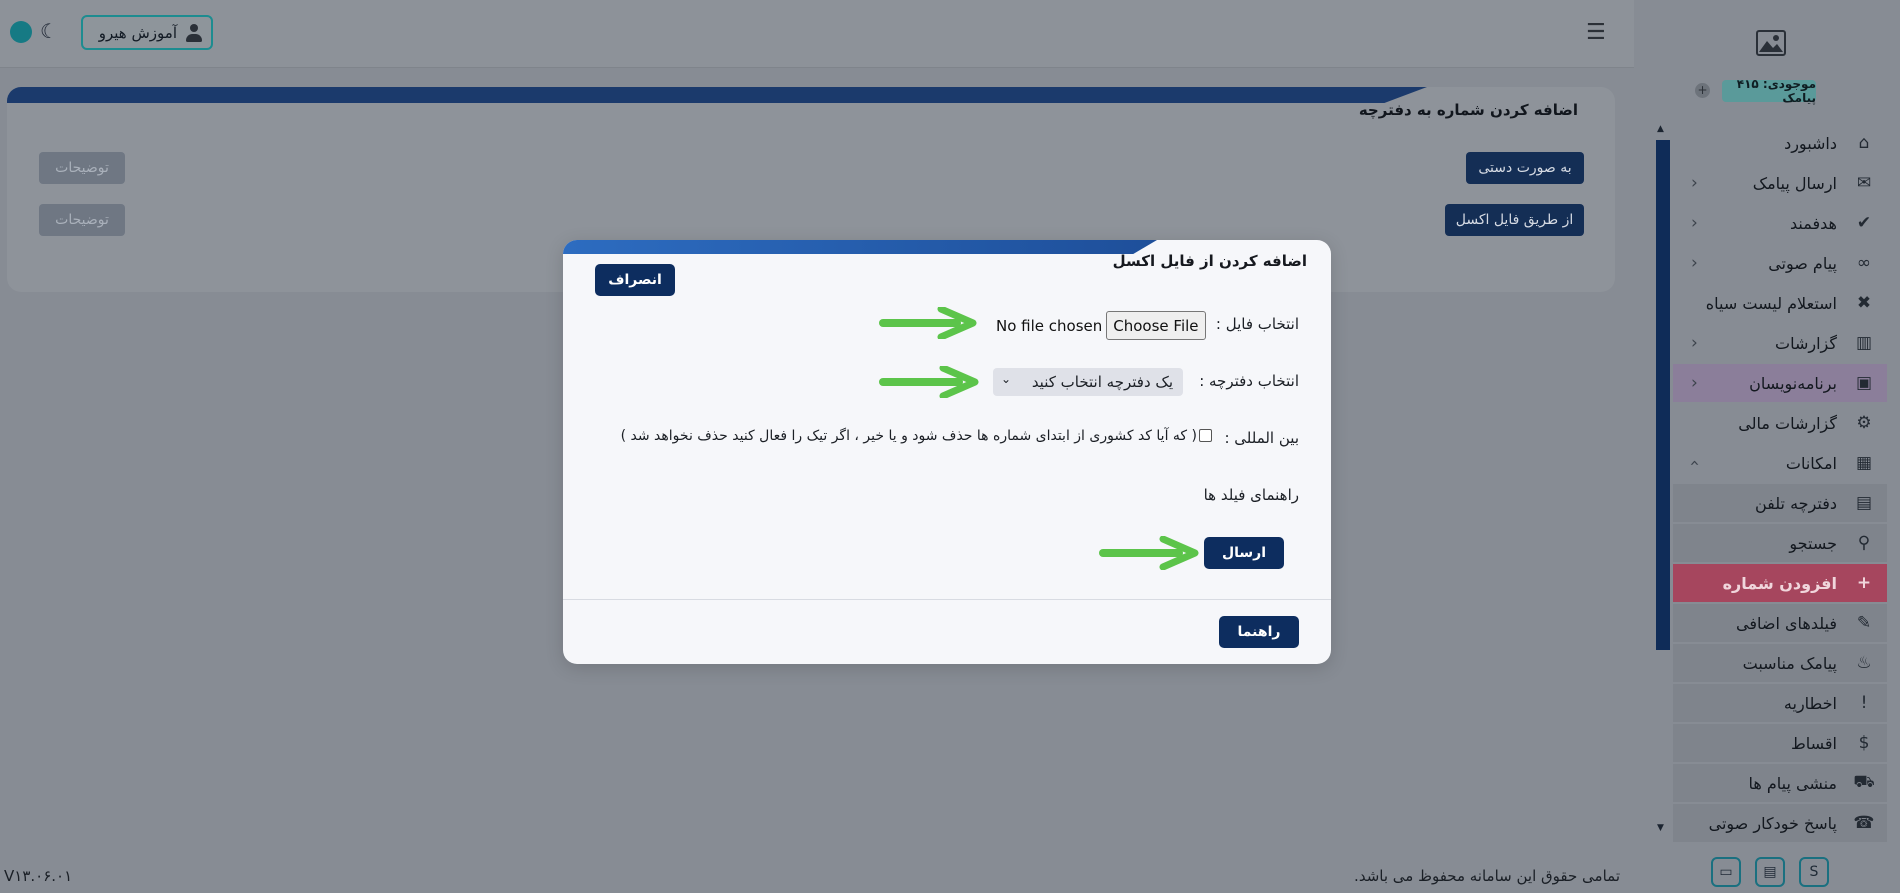  Describe the element at coordinates (1726, 872) in the screenshot. I see `browser-window-icon: ▭` at that location.